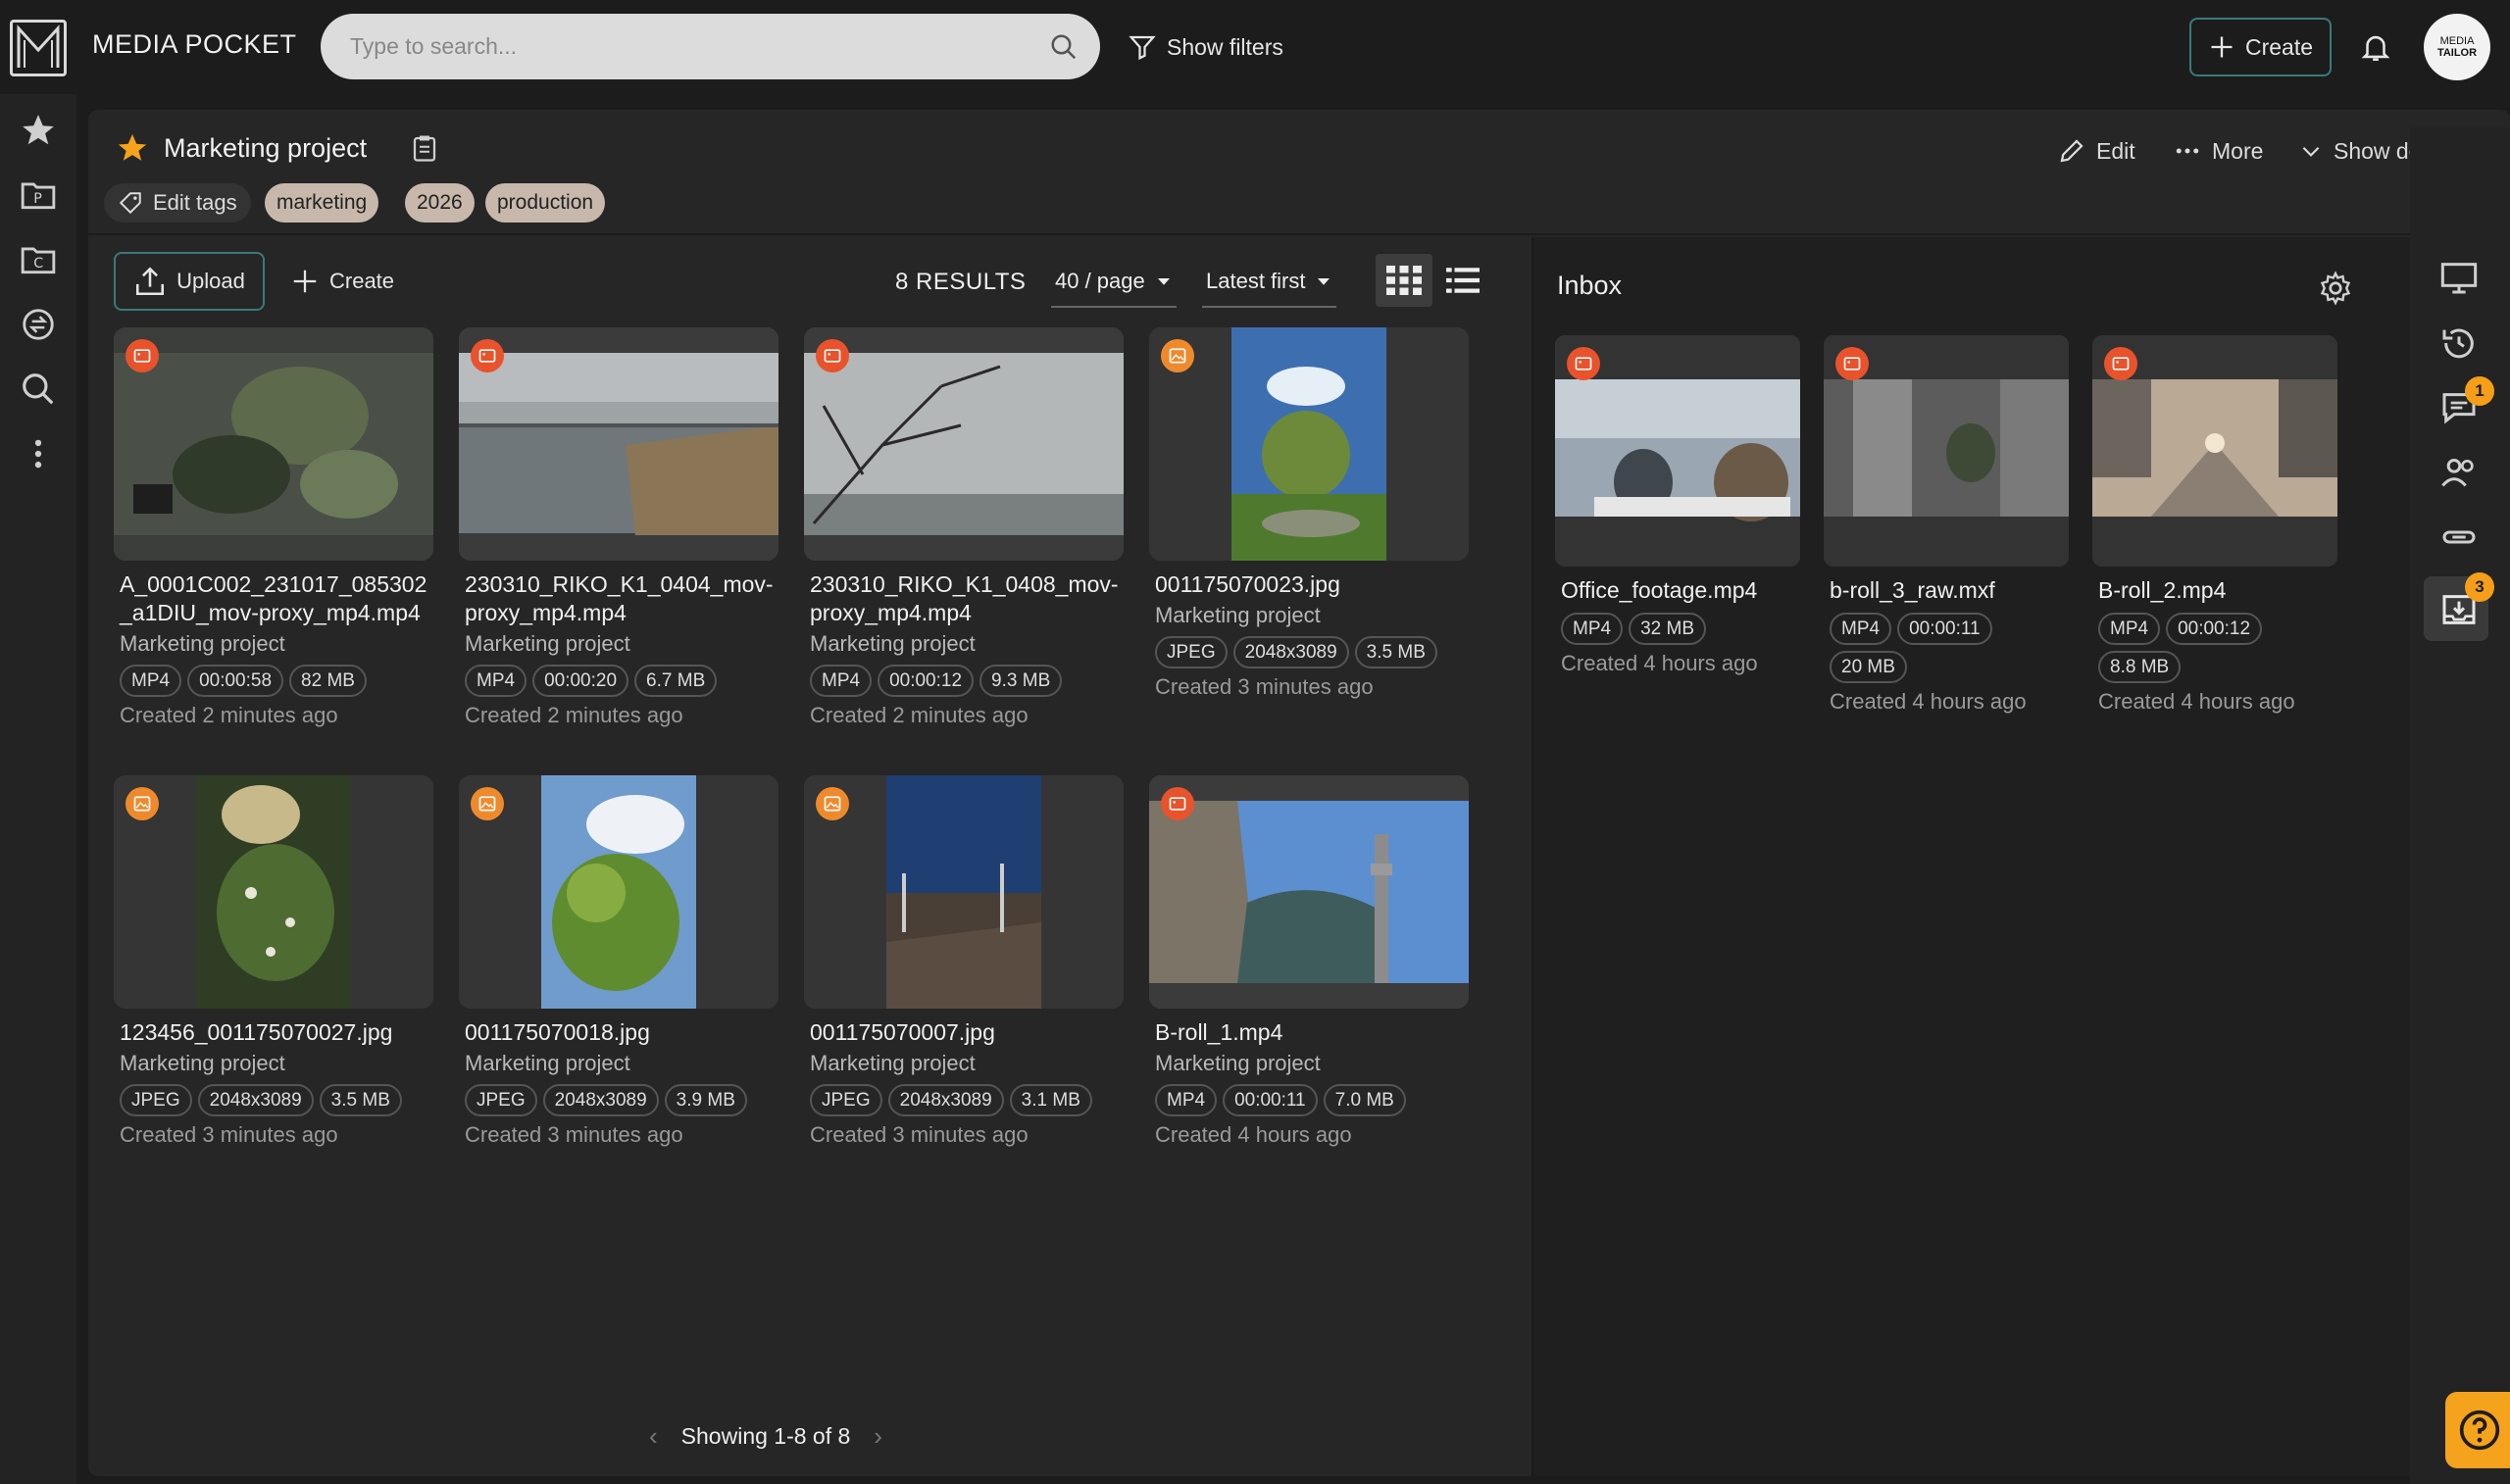  Describe the element at coordinates (1404, 281) in the screenshot. I see `grid-view-button` at that location.